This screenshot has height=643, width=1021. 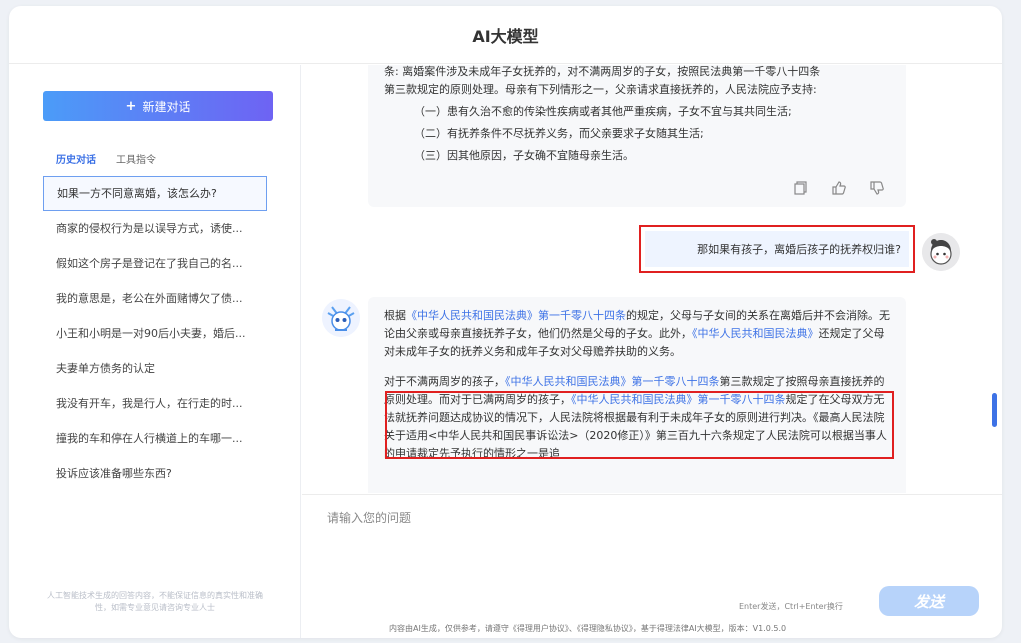 I want to click on thumbs-up-icon, so click(x=839, y=188).